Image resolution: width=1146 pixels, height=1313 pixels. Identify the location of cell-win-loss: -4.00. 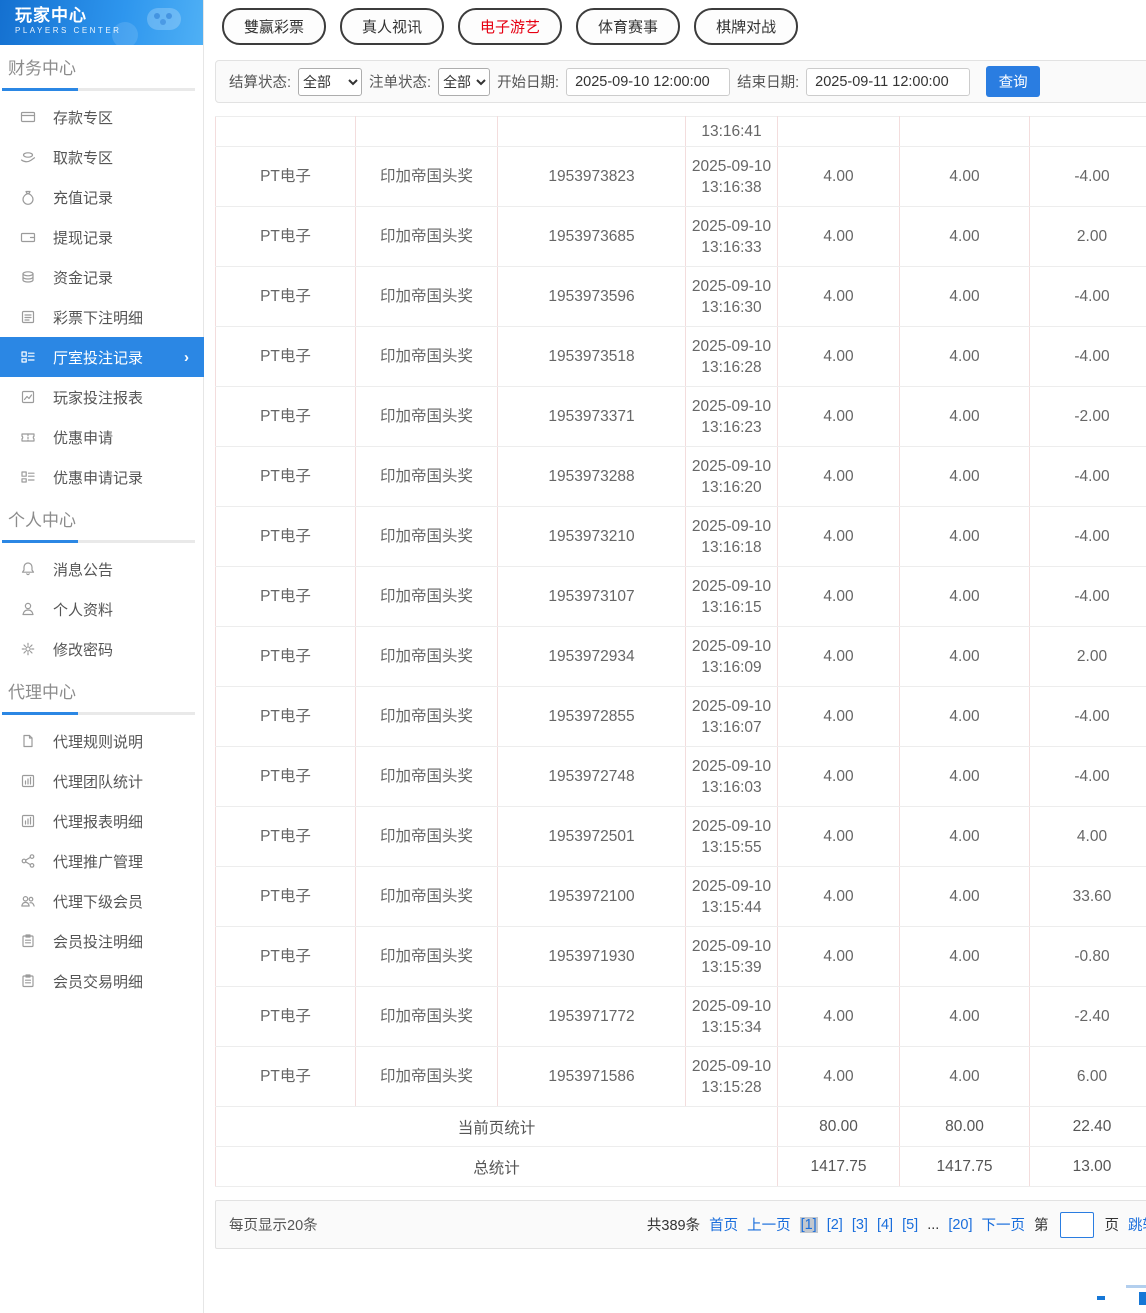
(1087, 596).